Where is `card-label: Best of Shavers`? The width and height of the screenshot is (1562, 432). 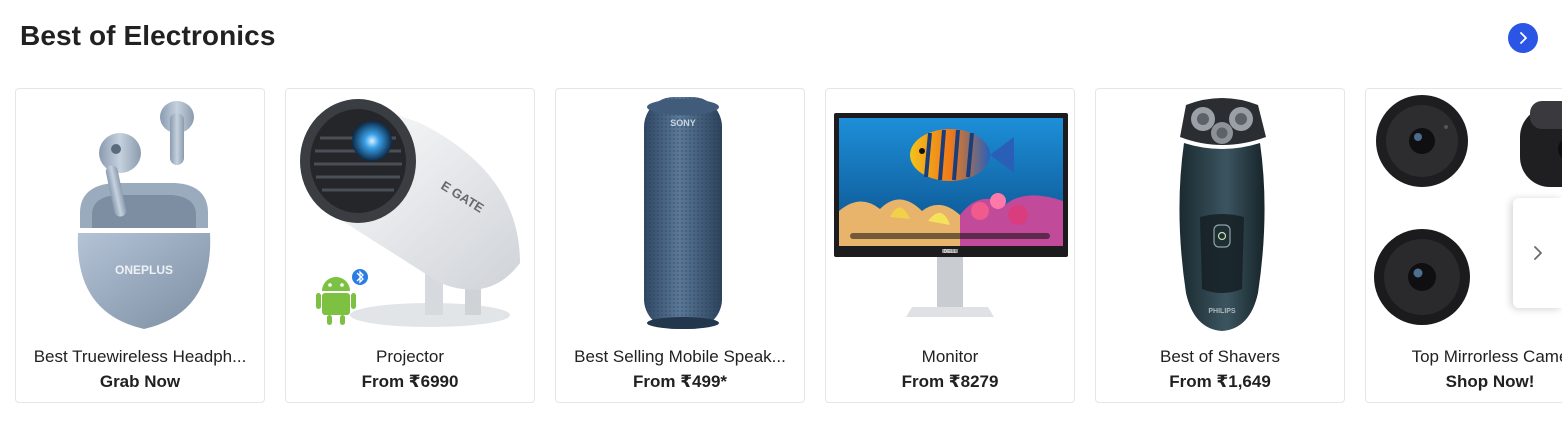 card-label: Best of Shavers is located at coordinates (1219, 356).